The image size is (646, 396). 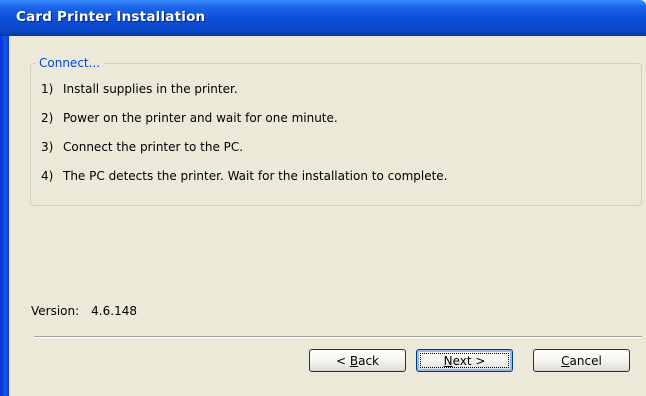 I want to click on next-arrow: >, so click(x=478, y=360).